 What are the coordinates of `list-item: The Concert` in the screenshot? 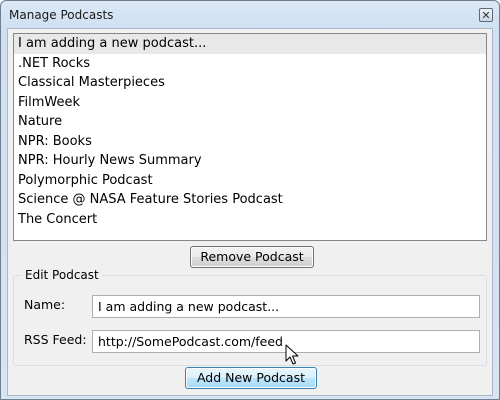 It's located at (250, 220).